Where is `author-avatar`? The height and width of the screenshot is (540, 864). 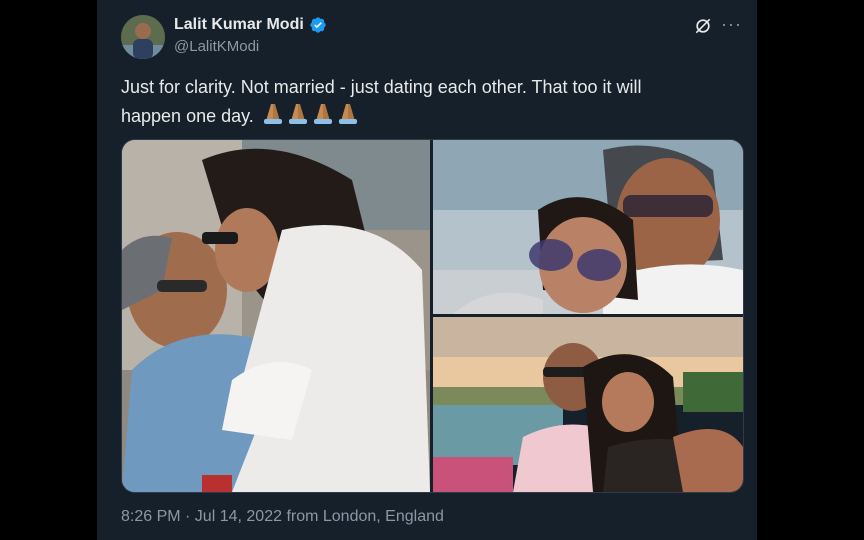
author-avatar is located at coordinates (143, 37).